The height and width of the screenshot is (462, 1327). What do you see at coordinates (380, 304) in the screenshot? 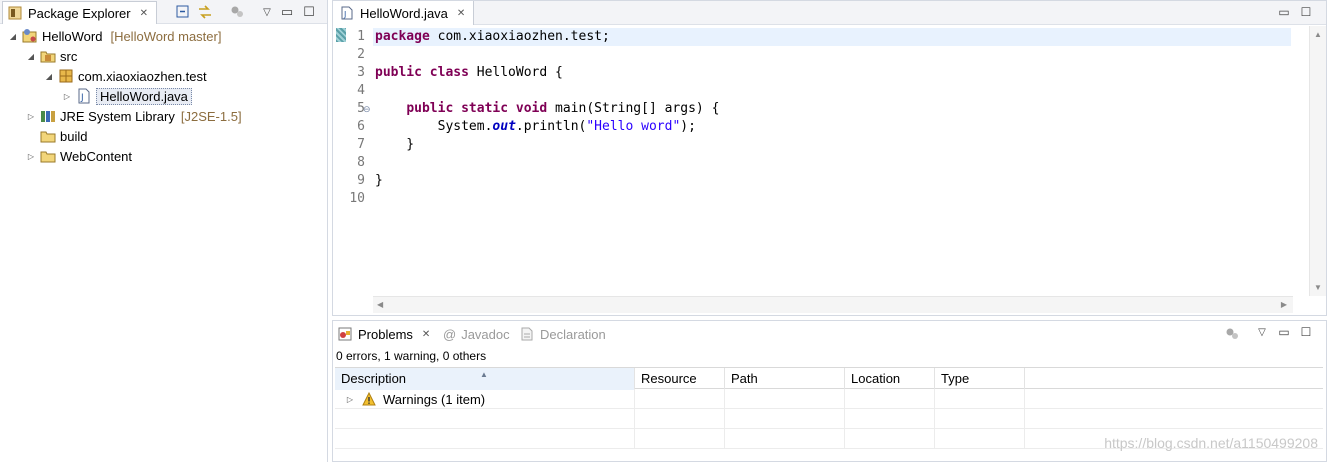
I see `scroll-left-icon: ◀` at bounding box center [380, 304].